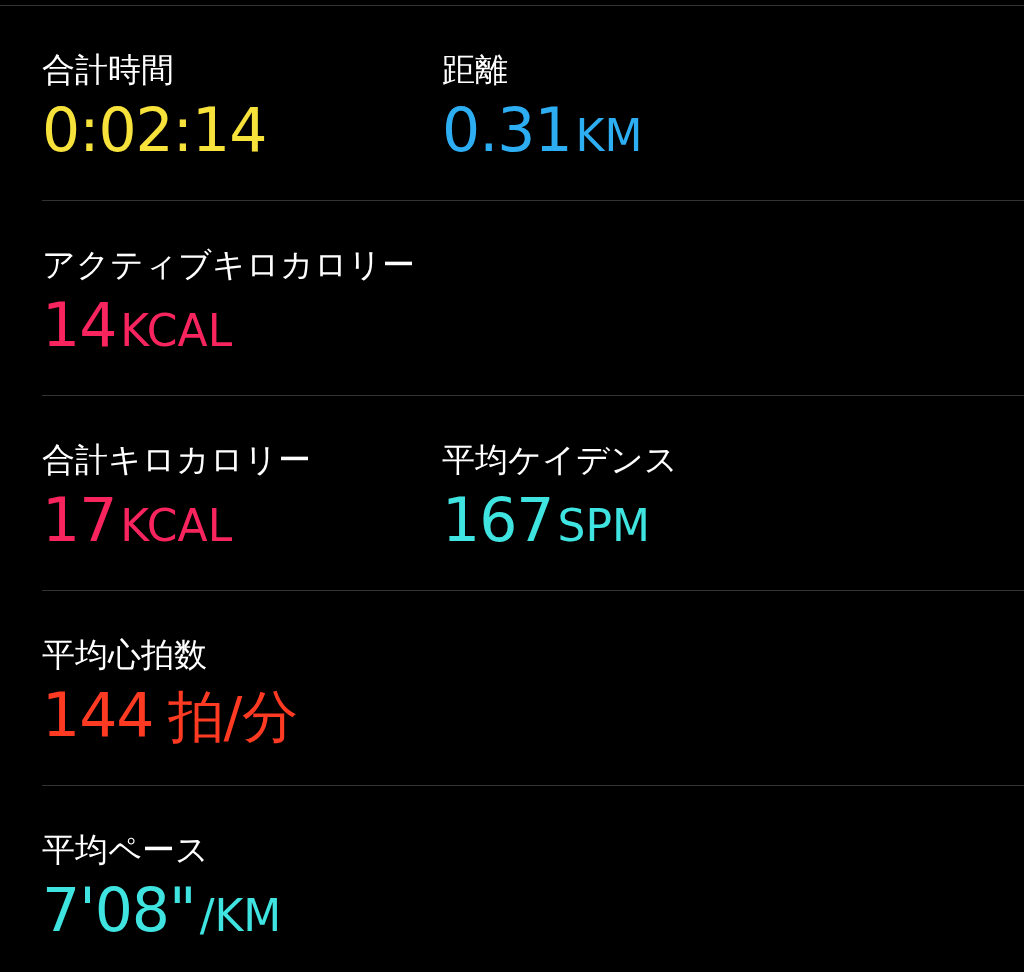  What do you see at coordinates (603, 526) in the screenshot?
I see `metric-unit: SPM` at bounding box center [603, 526].